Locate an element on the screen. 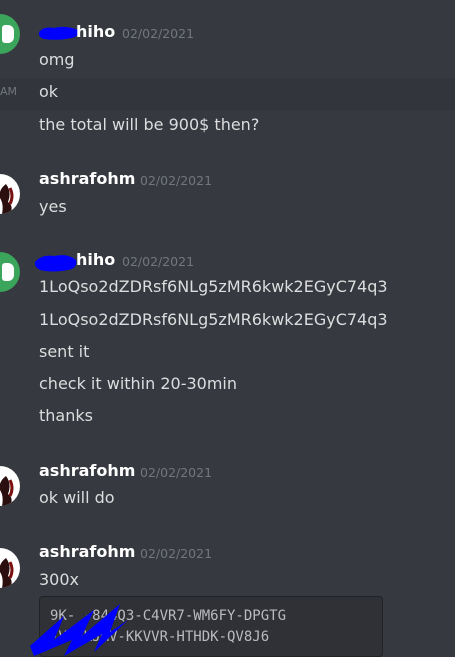 The width and height of the screenshot is (455, 657). message-text: ok is located at coordinates (49, 91).